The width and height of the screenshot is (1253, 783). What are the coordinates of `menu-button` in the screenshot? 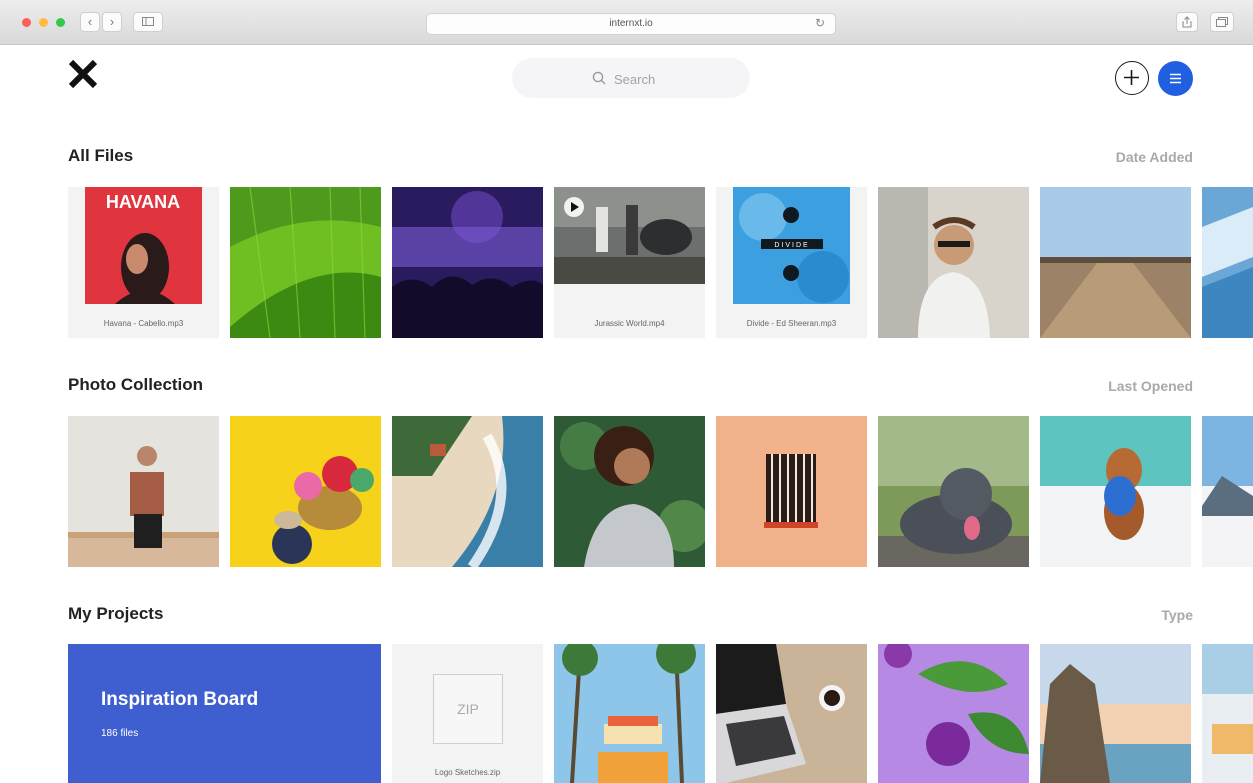 It's located at (1175, 78).